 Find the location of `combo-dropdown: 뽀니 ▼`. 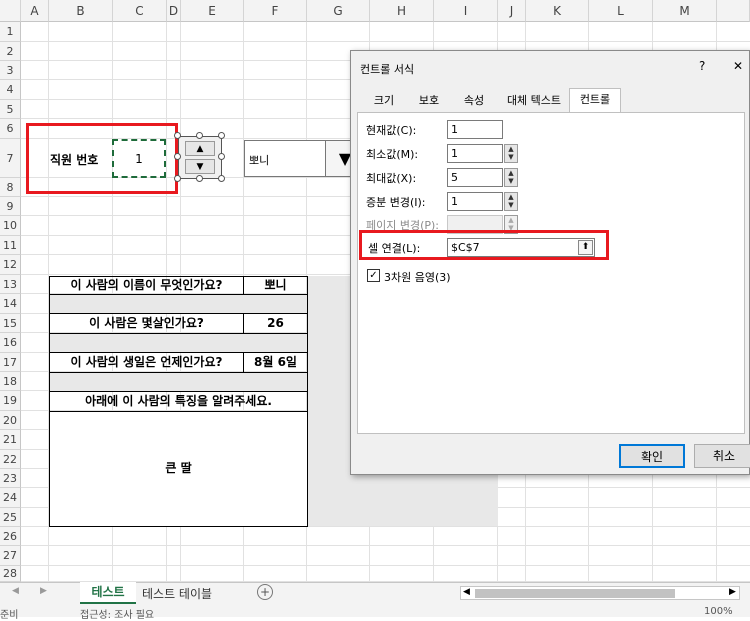

combo-dropdown: 뽀니 ▼ is located at coordinates (304, 158).